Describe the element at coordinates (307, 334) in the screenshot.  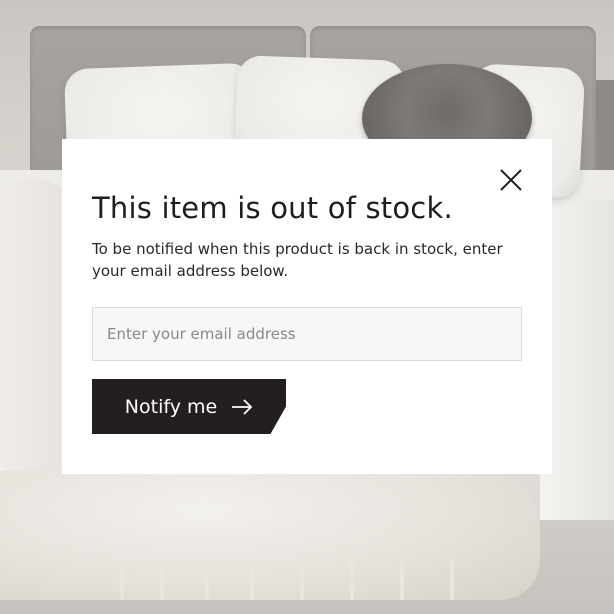
I see `email-input` at that location.